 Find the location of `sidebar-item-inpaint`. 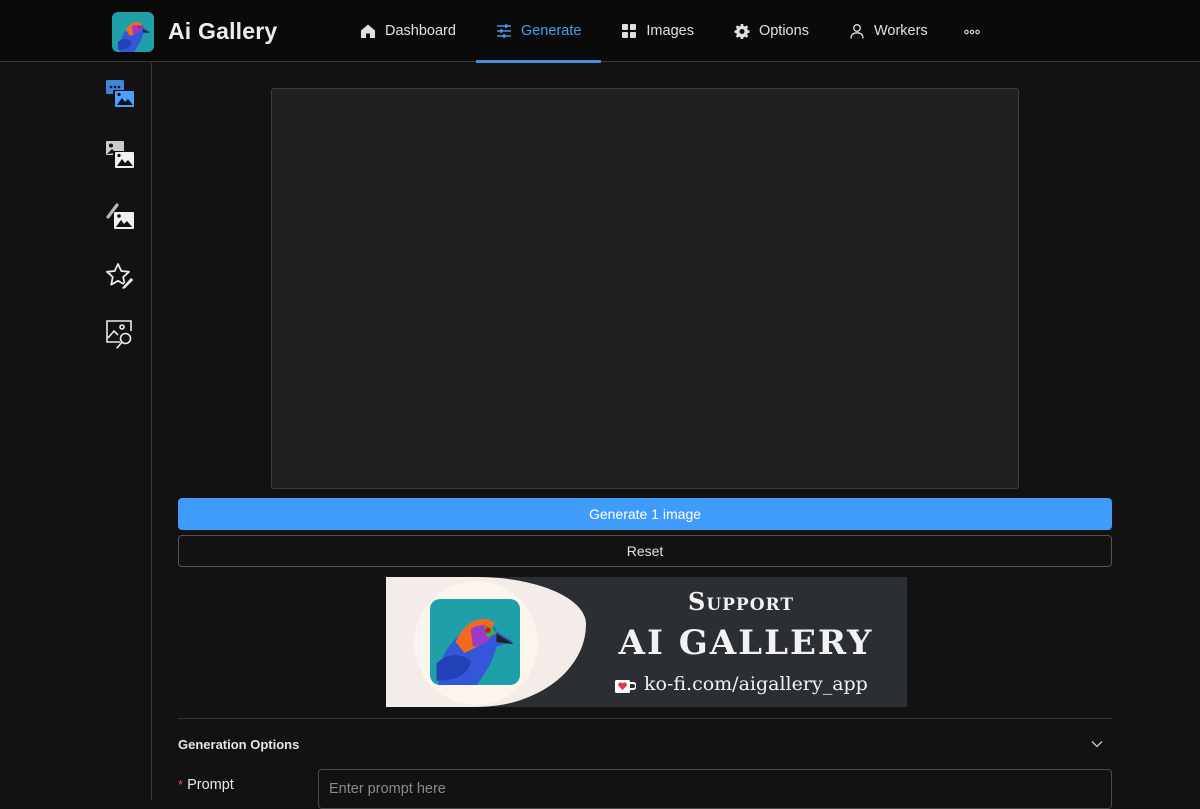

sidebar-item-inpaint is located at coordinates (120, 218).